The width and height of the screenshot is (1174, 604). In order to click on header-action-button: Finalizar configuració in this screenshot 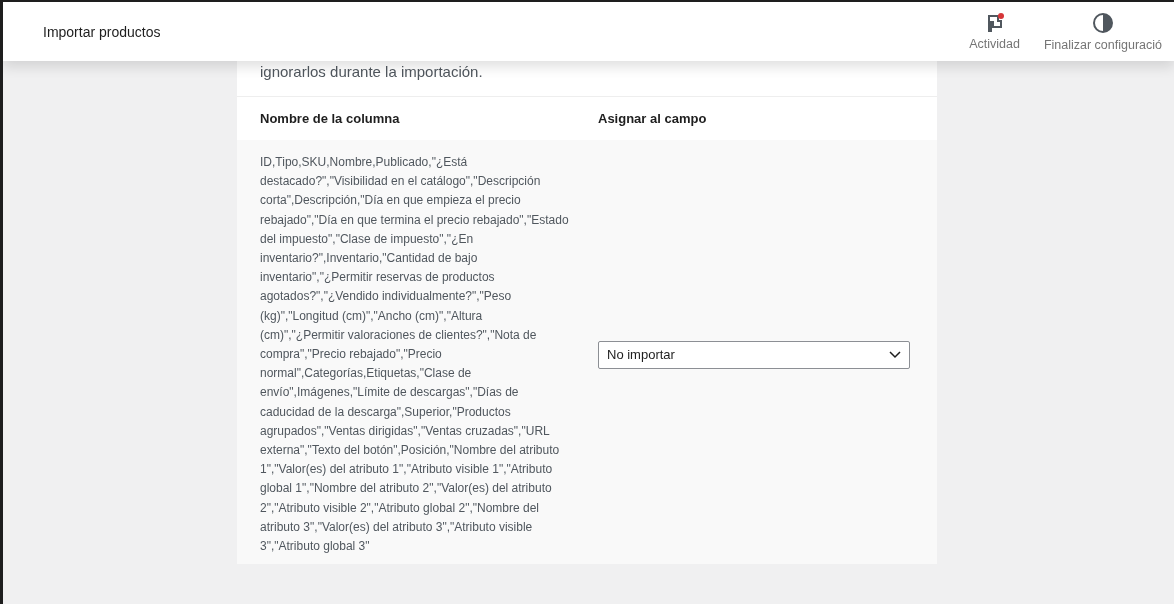, I will do `click(1102, 31)`.